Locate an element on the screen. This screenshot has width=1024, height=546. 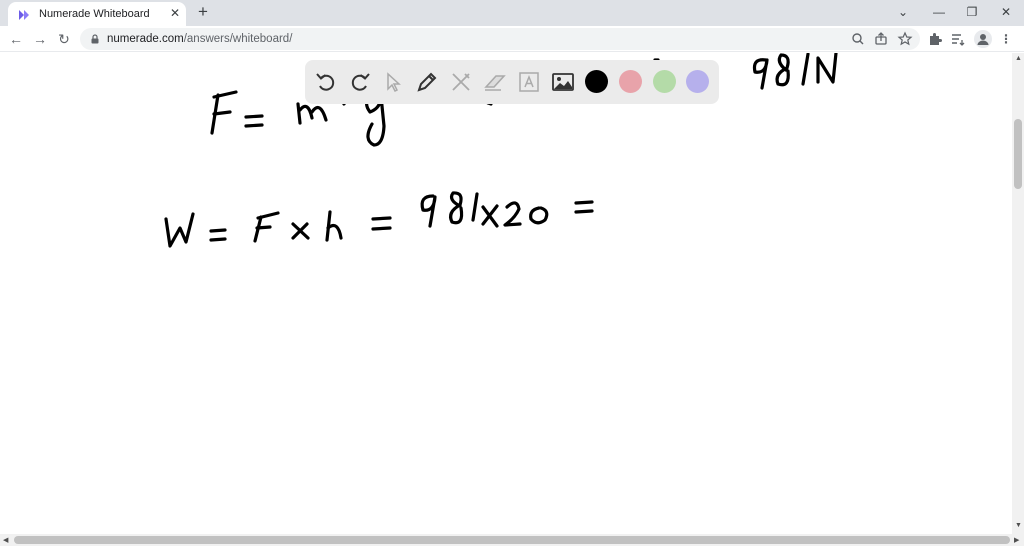
tab-numerade-whiteboard: Numerade Whiteboard ✕ is located at coordinates (97, 14).